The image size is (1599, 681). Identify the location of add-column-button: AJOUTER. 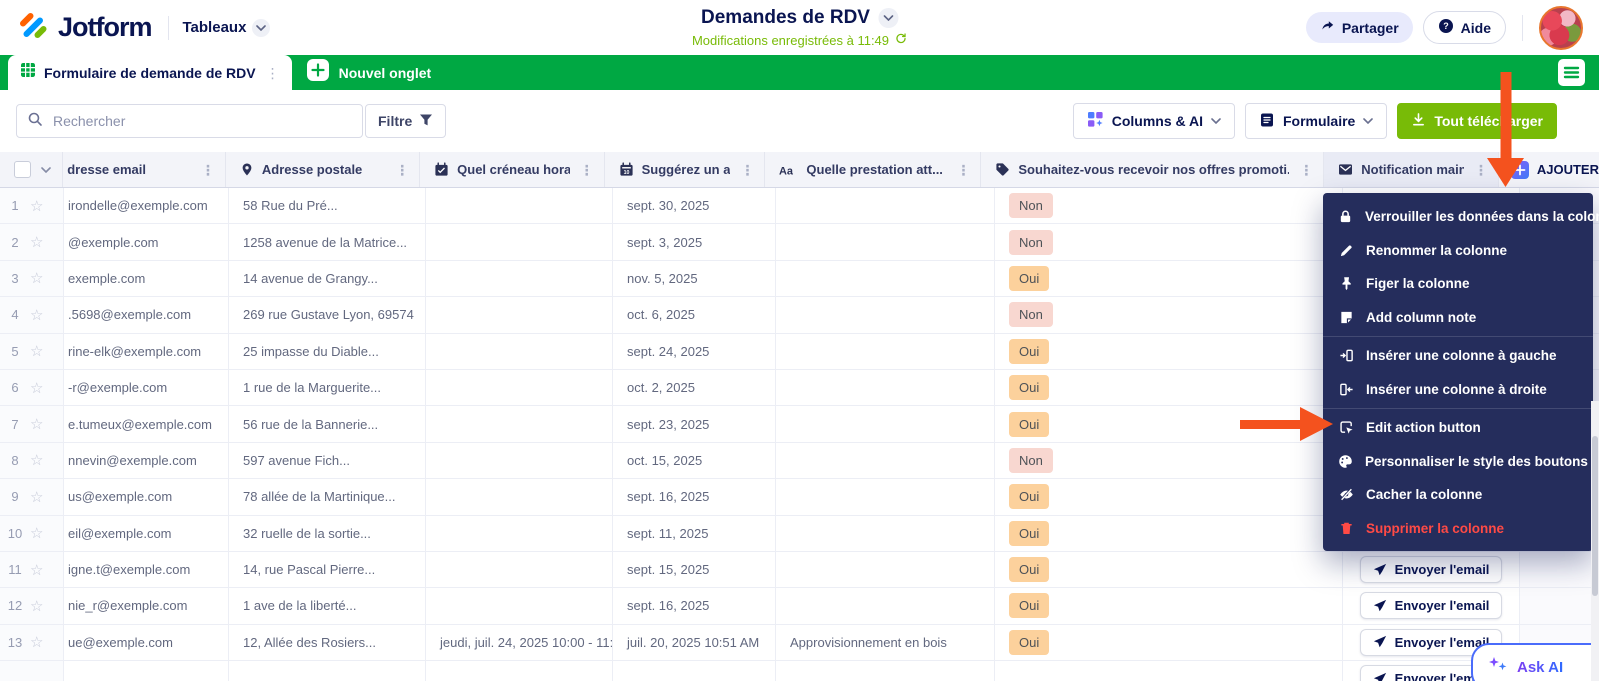
(1549, 169).